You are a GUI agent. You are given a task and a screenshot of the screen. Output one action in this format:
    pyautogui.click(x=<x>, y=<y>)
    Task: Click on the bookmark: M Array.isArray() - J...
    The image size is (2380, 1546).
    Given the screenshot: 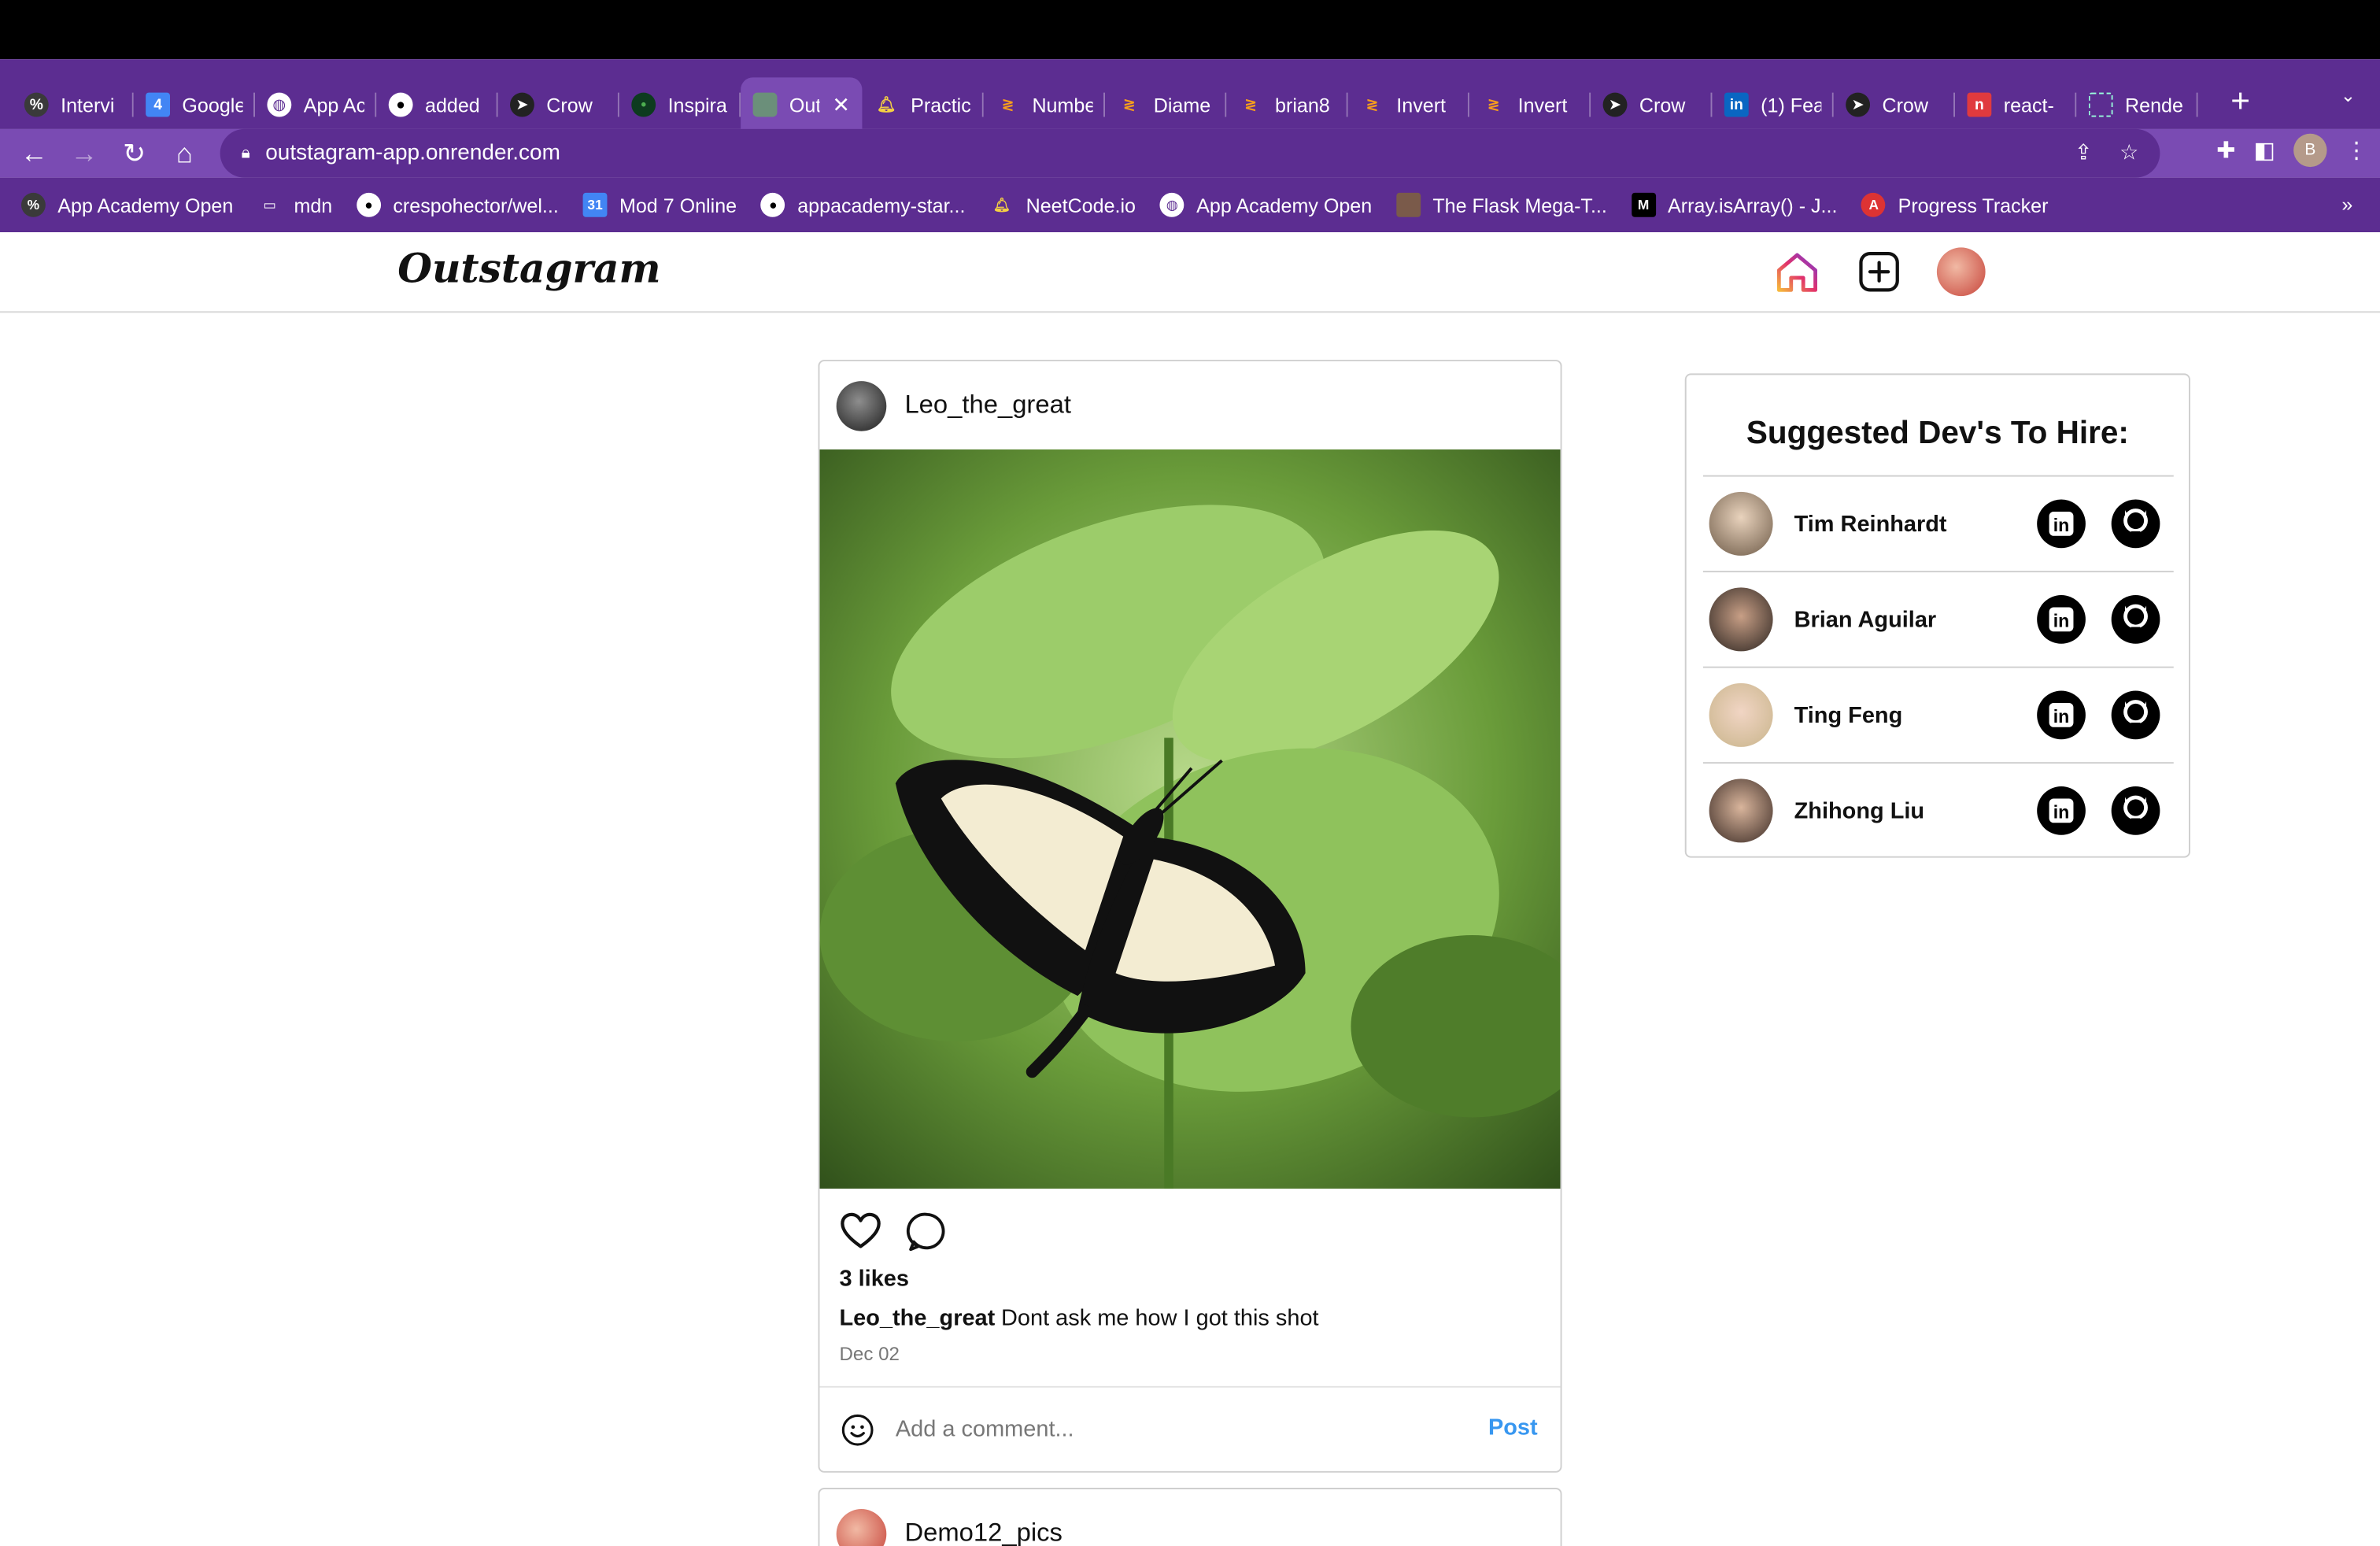 What is the action you would take?
    pyautogui.click(x=1734, y=205)
    